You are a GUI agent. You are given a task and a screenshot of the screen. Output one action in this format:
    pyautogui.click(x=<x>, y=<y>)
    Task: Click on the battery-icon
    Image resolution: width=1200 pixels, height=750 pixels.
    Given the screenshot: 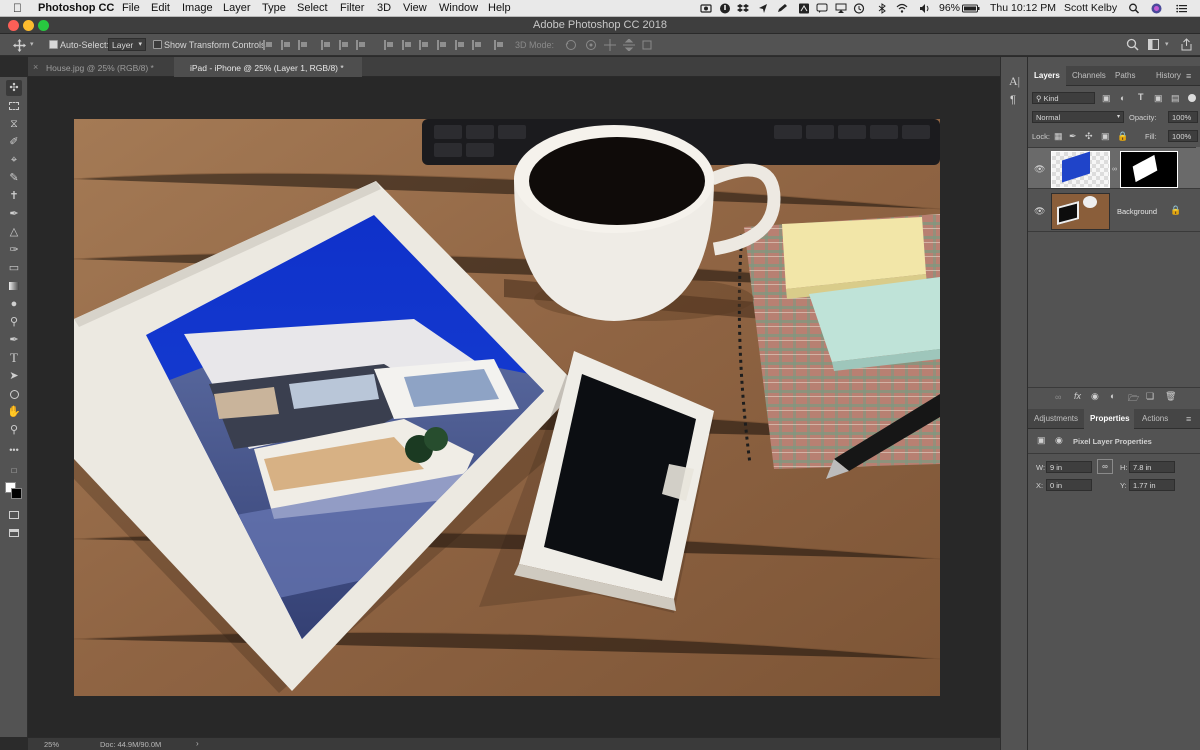 What is the action you would take?
    pyautogui.click(x=971, y=8)
    